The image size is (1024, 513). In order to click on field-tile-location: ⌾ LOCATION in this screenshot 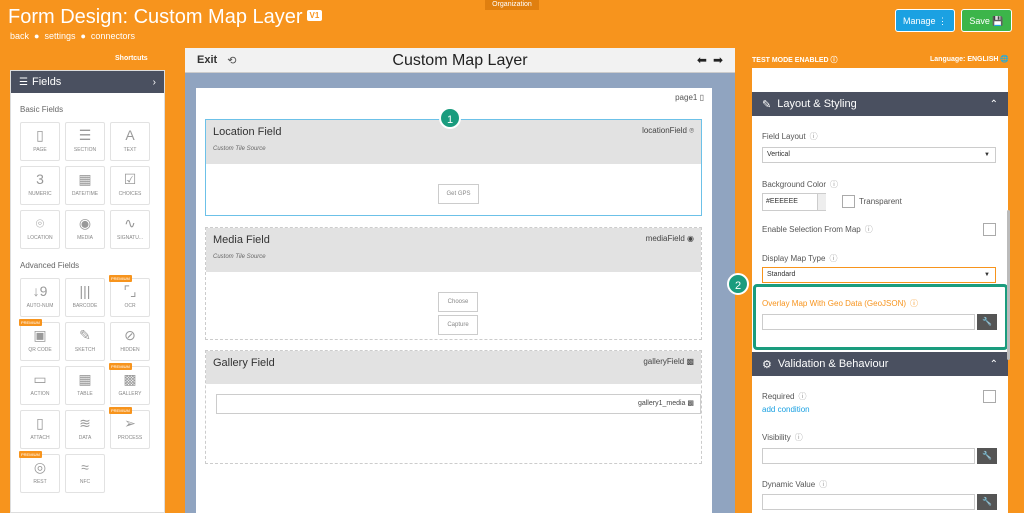, I will do `click(40, 229)`.